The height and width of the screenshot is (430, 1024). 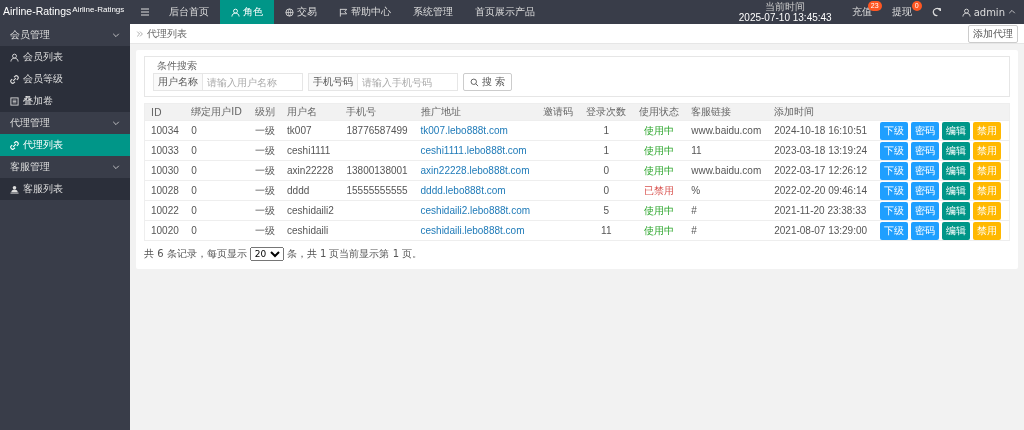 What do you see at coordinates (178, 82) in the screenshot?
I see `field-label: 用户名称` at bounding box center [178, 82].